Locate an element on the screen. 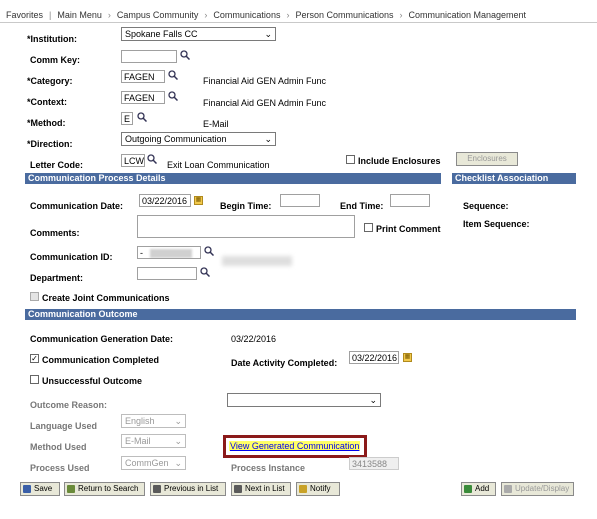 This screenshot has width=597, height=519. direction-select: Outgoing Communication ⌄ is located at coordinates (198, 139).